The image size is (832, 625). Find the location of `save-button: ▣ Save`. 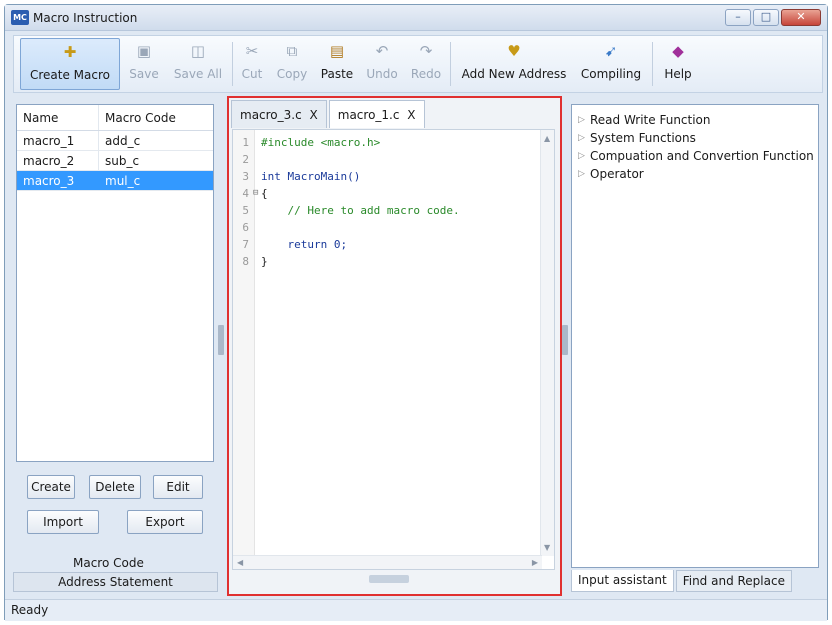

save-button: ▣ Save is located at coordinates (144, 64).